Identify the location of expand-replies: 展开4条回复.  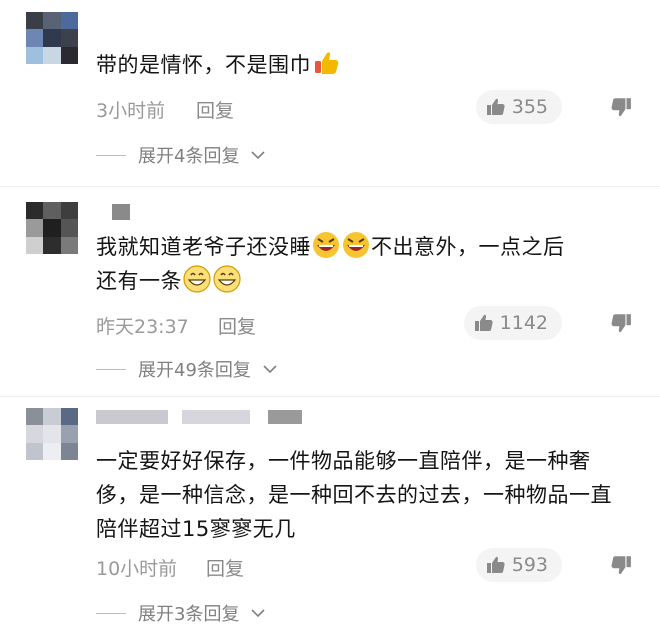
(181, 155).